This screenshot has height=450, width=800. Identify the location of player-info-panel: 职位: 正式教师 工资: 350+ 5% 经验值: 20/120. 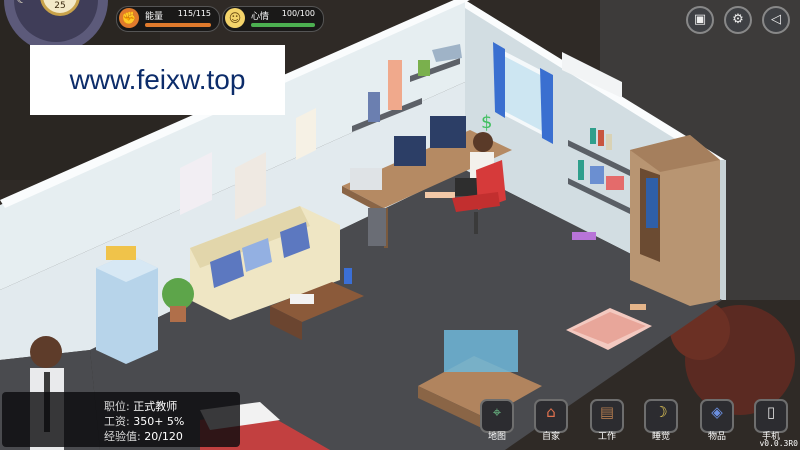
(121, 419).